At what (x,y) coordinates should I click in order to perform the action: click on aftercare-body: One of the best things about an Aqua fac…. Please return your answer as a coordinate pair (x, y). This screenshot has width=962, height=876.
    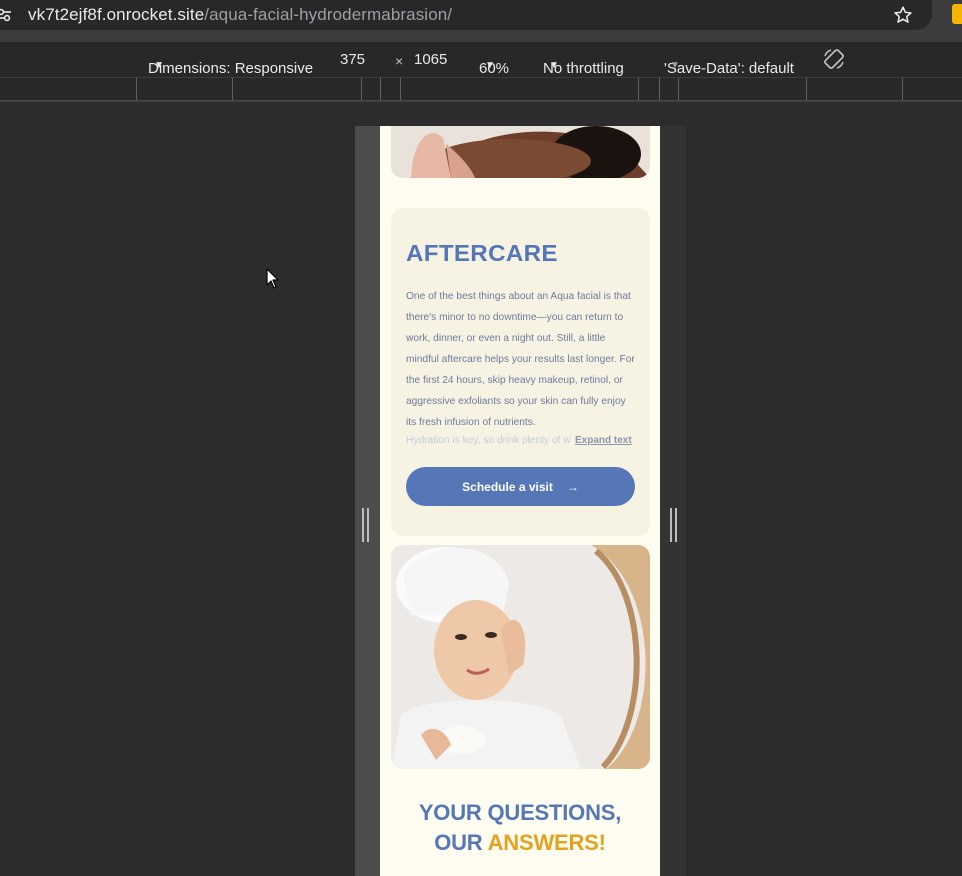
    Looking at the image, I should click on (520, 359).